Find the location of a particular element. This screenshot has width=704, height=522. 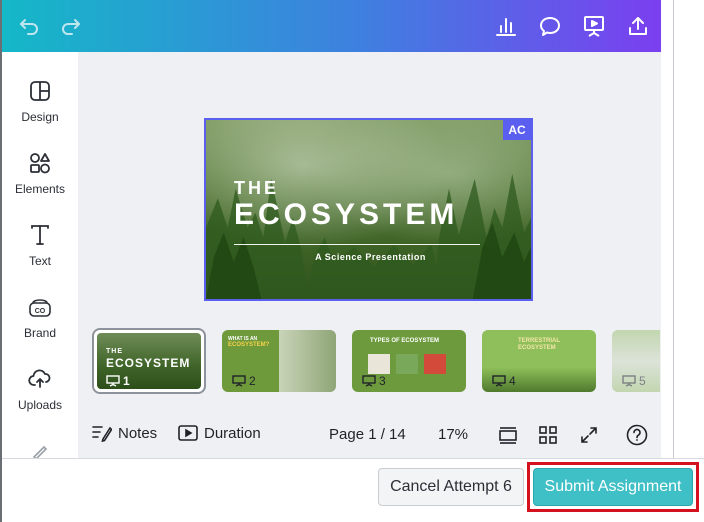

left-sidebar: Design Elements Text CO Brand Uploads is located at coordinates (40, 255).